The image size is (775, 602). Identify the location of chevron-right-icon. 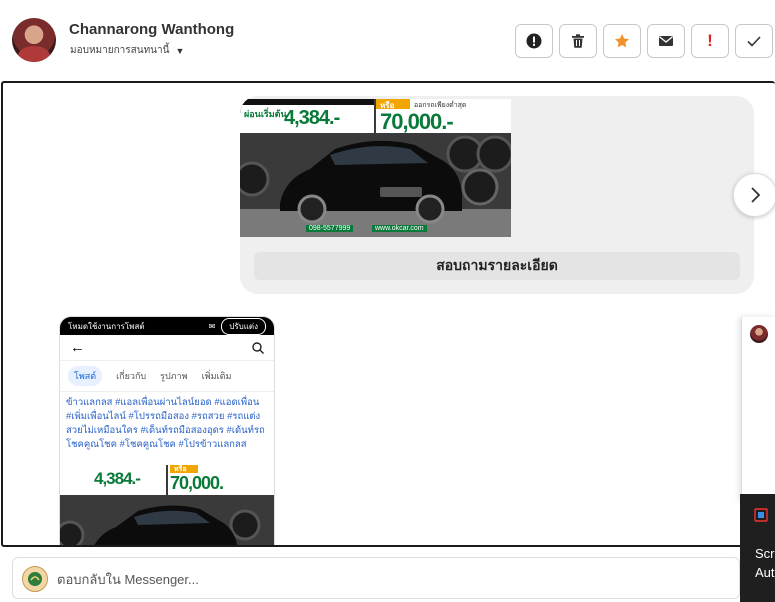
(756, 195).